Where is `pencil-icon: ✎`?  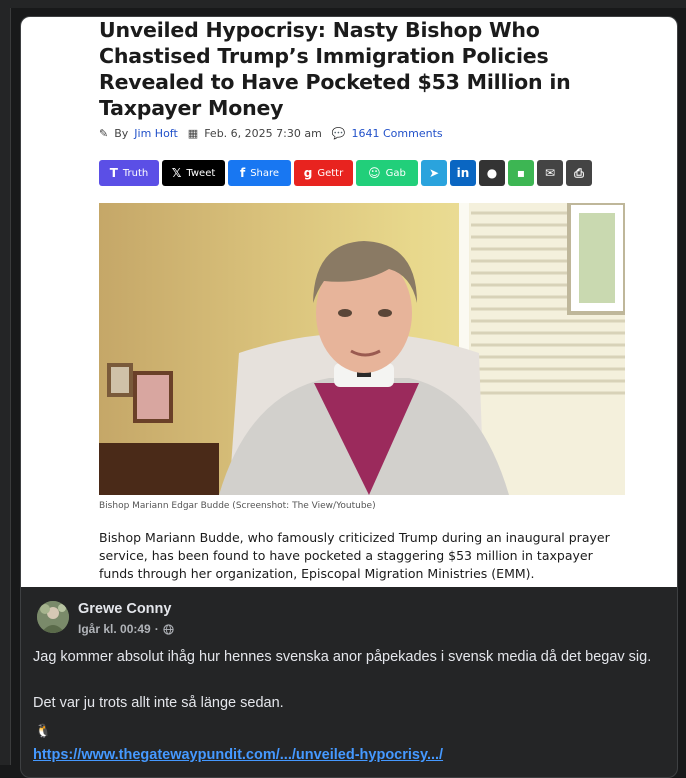
pencil-icon: ✎ is located at coordinates (104, 133).